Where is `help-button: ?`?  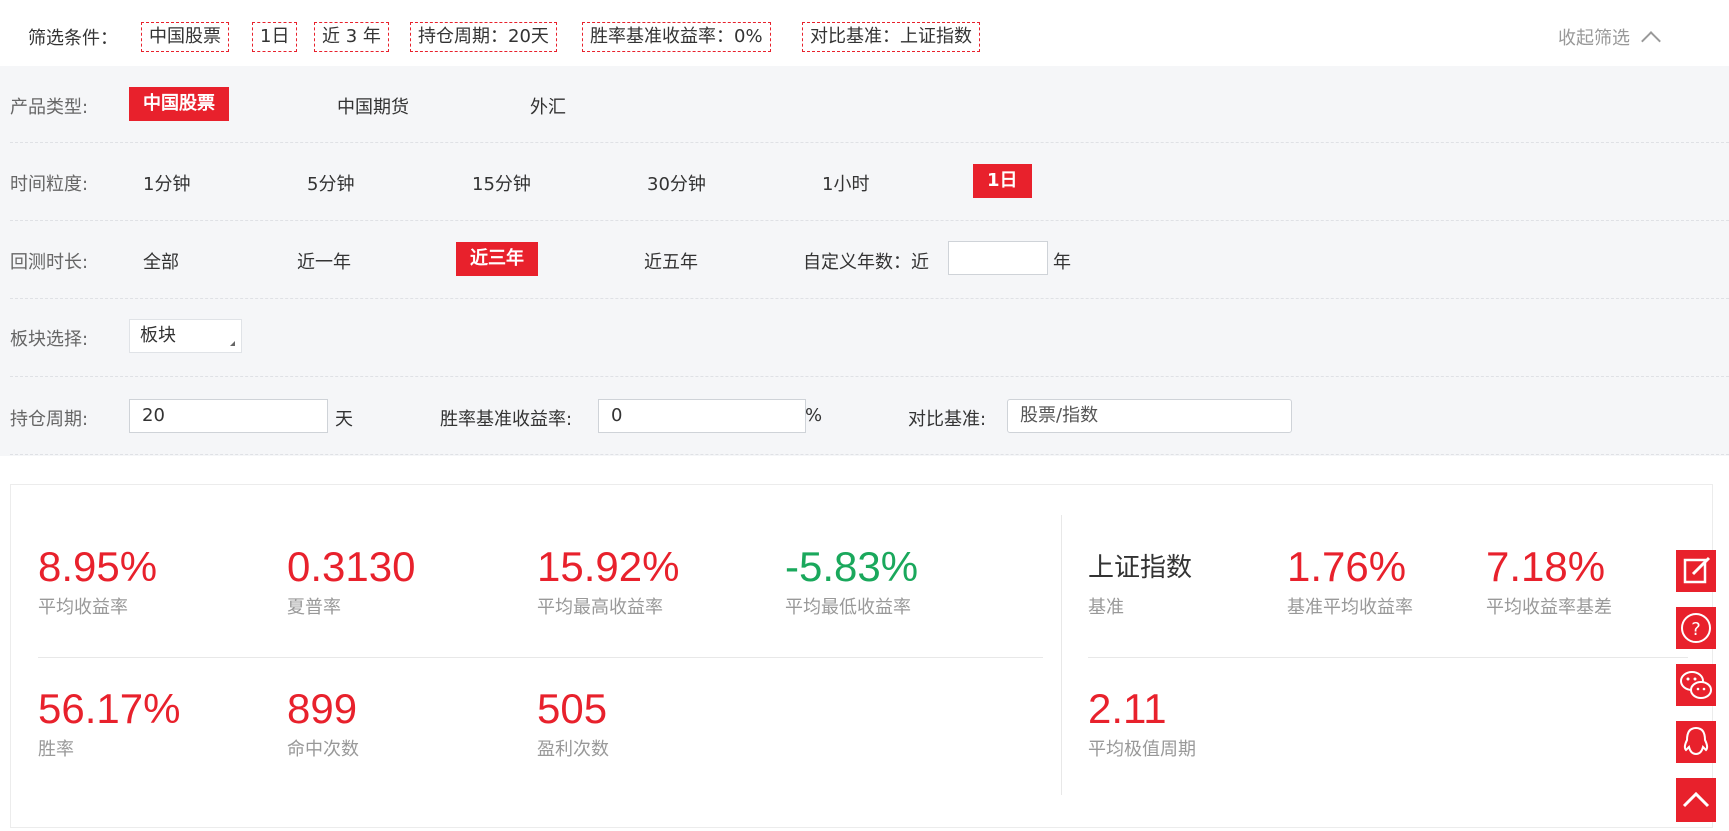
help-button: ? is located at coordinates (1696, 628).